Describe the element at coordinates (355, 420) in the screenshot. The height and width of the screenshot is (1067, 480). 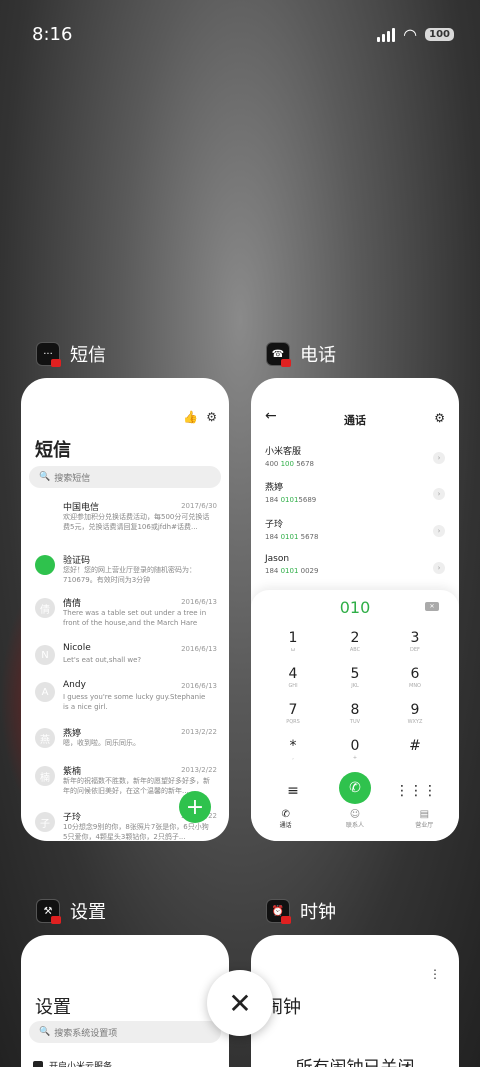
I see `page-title: 通话` at that location.